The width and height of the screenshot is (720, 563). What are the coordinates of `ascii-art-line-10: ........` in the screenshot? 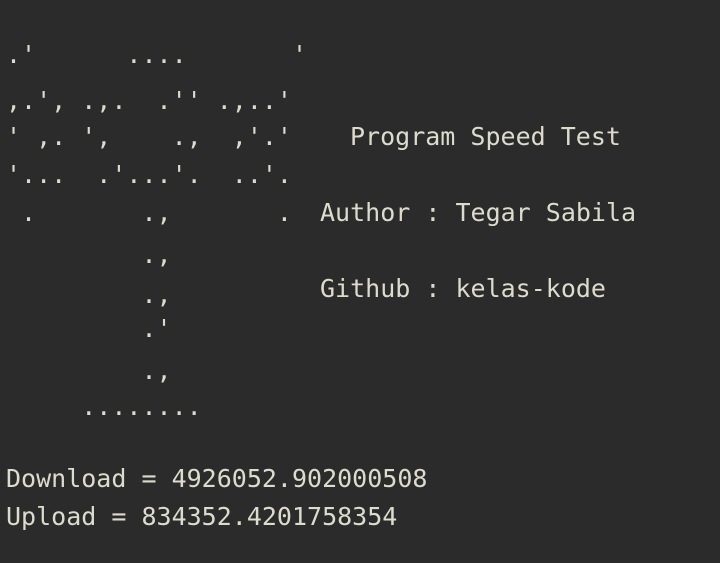 It's located at (104, 406).